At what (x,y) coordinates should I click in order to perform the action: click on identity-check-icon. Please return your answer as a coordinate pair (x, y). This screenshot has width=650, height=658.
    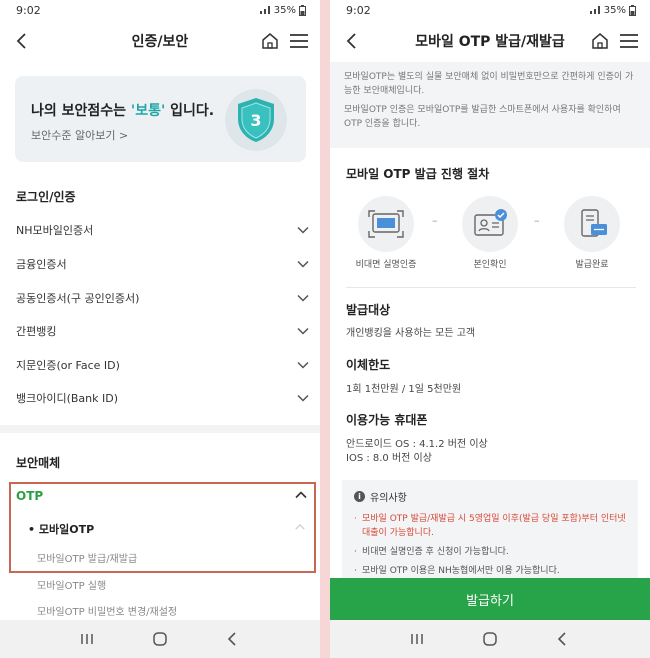
    Looking at the image, I should click on (490, 222).